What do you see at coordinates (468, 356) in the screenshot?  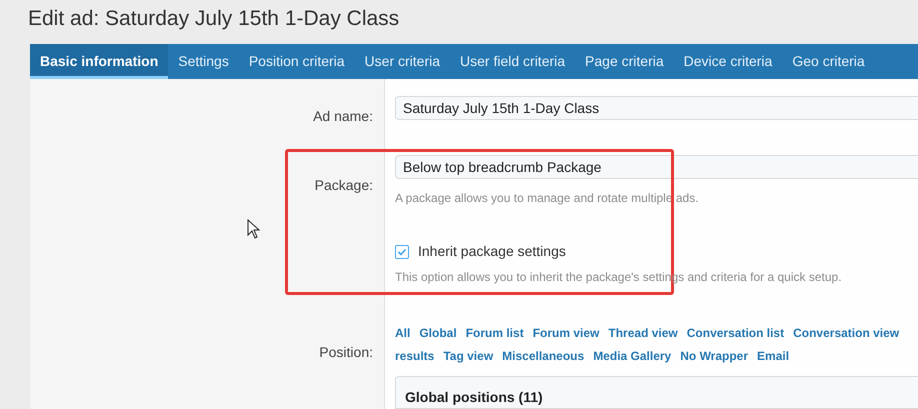 I see `filter-link: Tag view` at bounding box center [468, 356].